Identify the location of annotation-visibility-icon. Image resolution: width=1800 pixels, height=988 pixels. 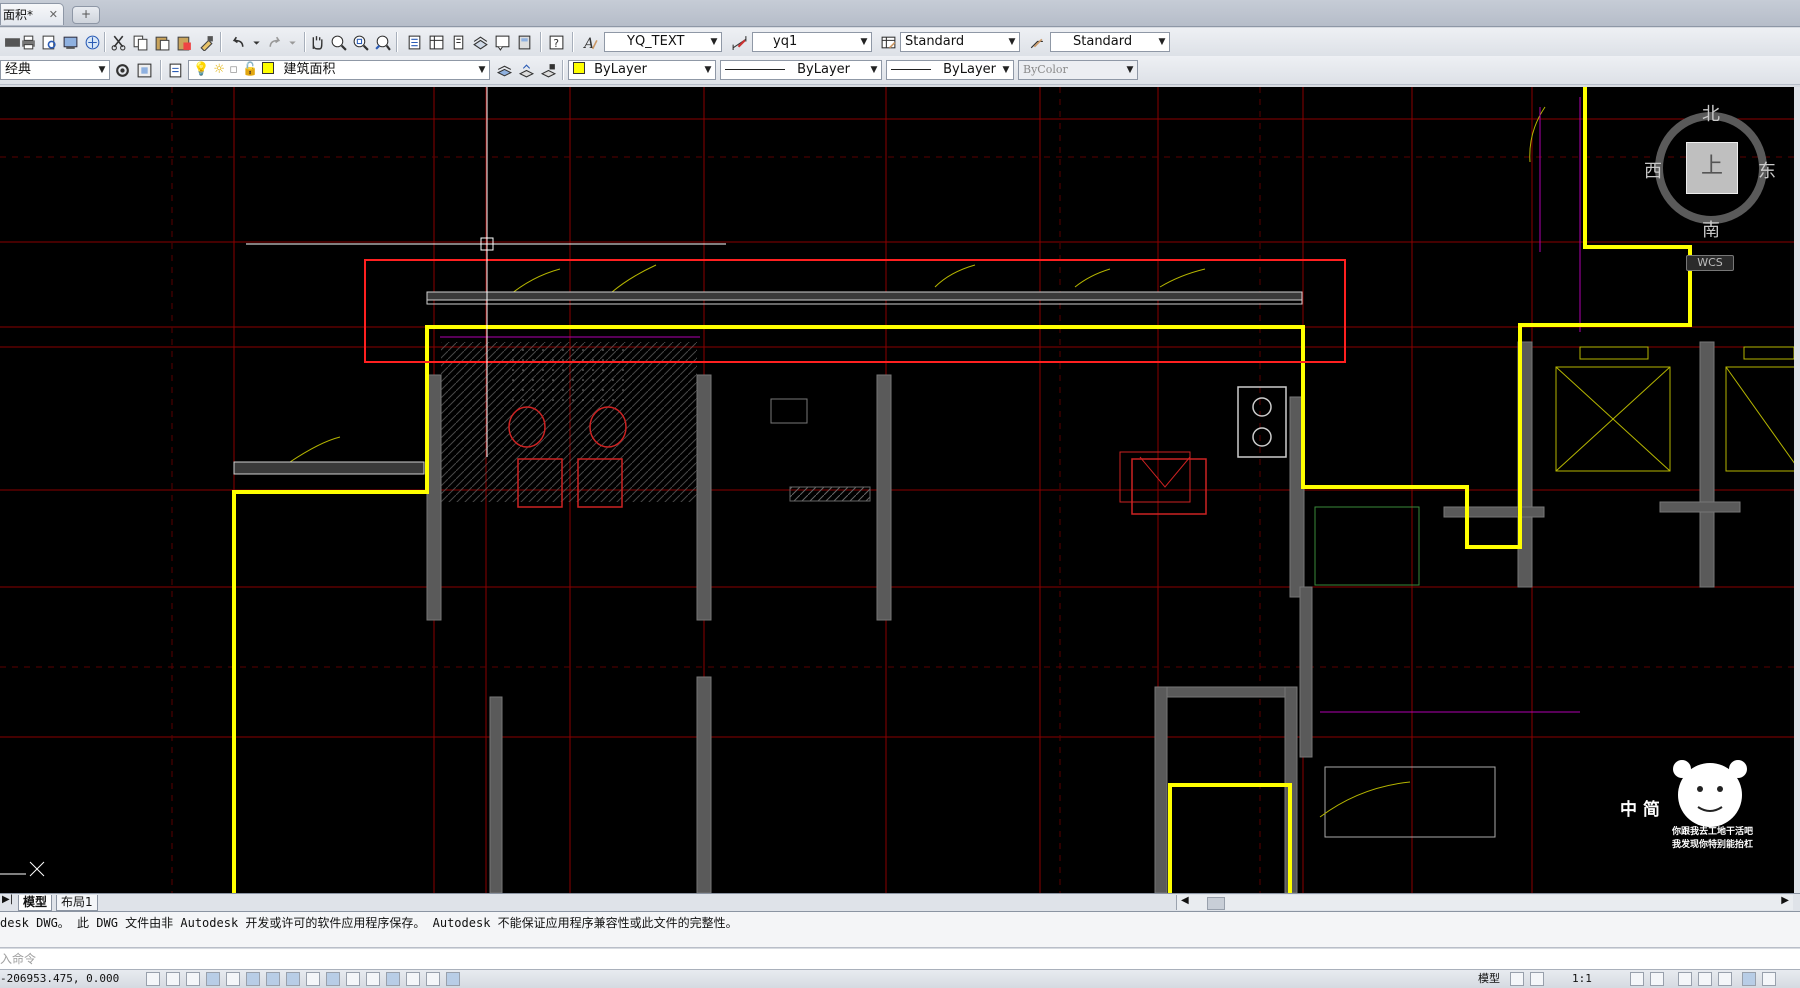
(1637, 979).